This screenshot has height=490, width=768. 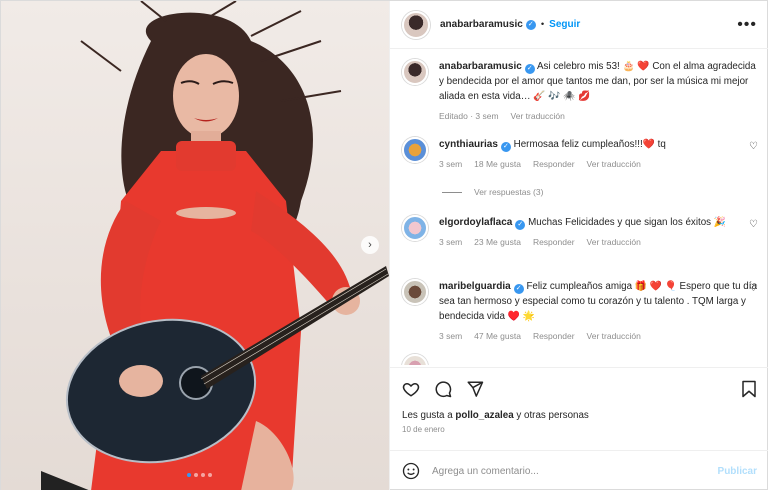 I want to click on bookmark-icon, so click(x=749, y=389).